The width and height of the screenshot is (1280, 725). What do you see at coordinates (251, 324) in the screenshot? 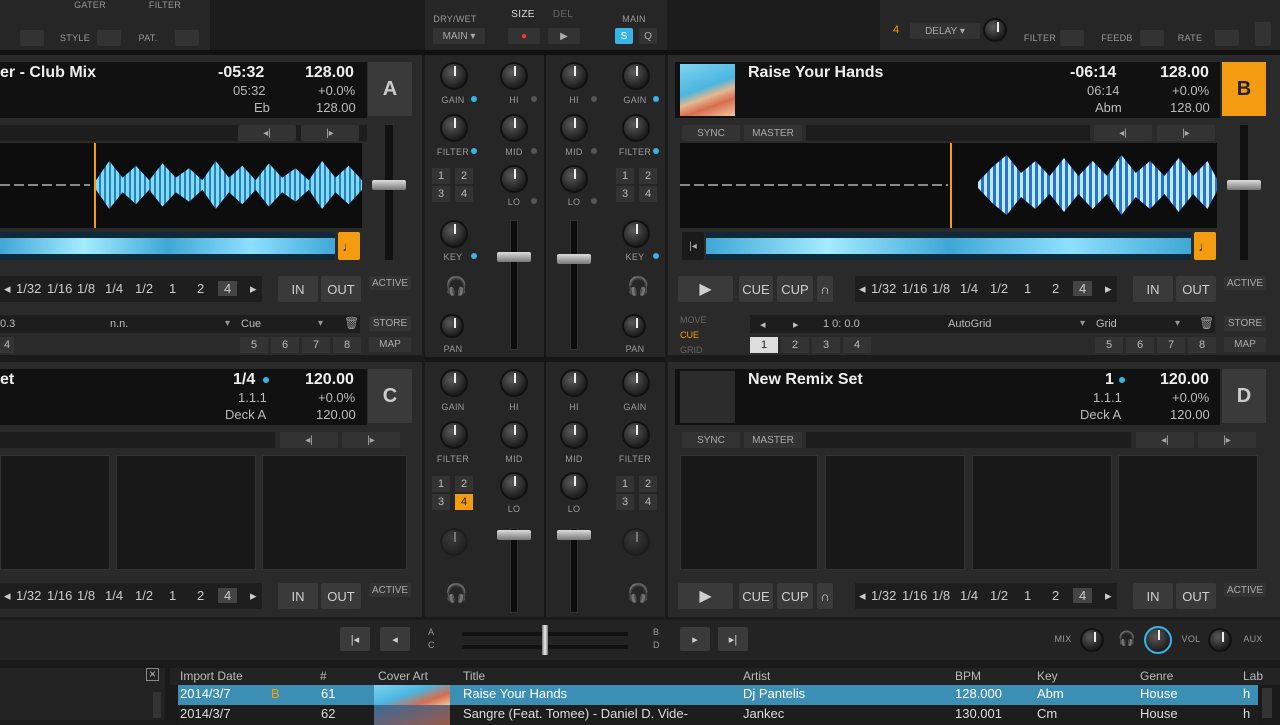
I see `deck-a-cue-type: Cue` at bounding box center [251, 324].